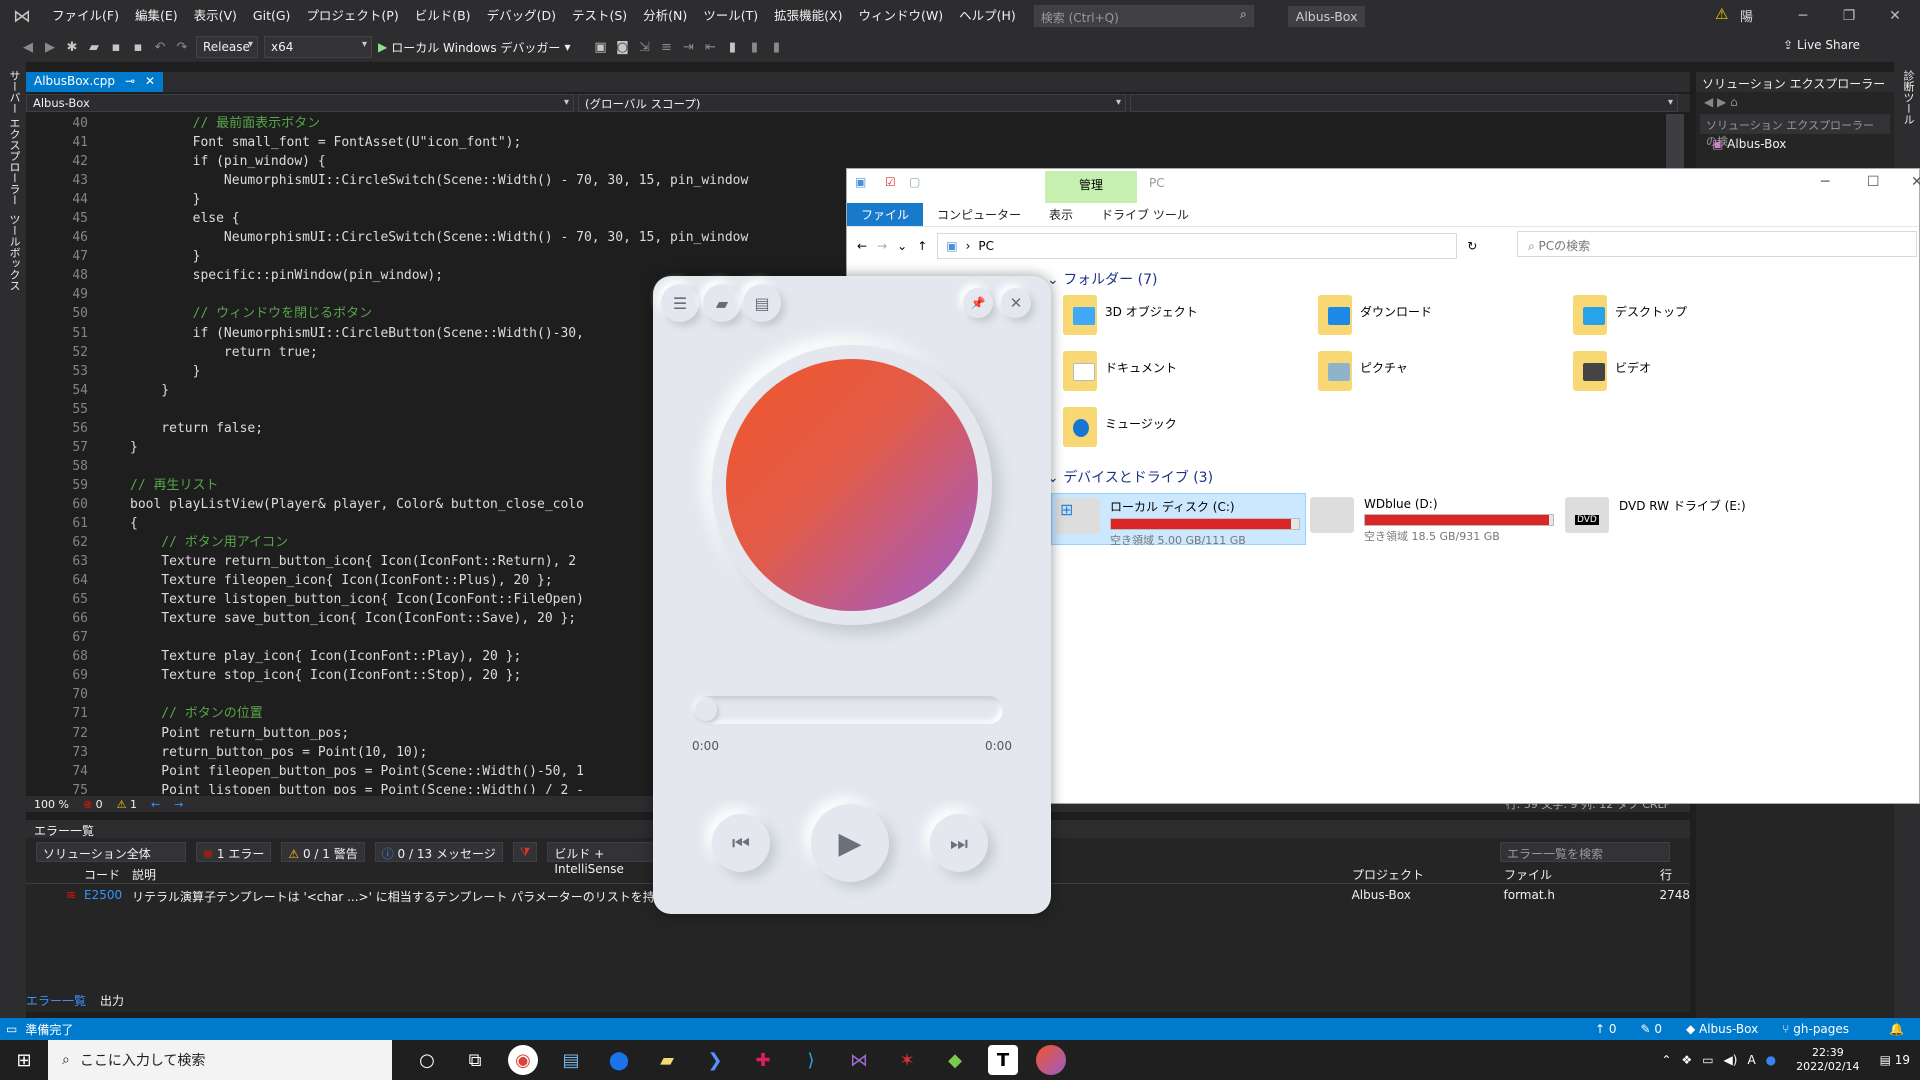 The height and width of the screenshot is (1080, 1920). I want to click on edge-tray-icon: ●, so click(1771, 1060).